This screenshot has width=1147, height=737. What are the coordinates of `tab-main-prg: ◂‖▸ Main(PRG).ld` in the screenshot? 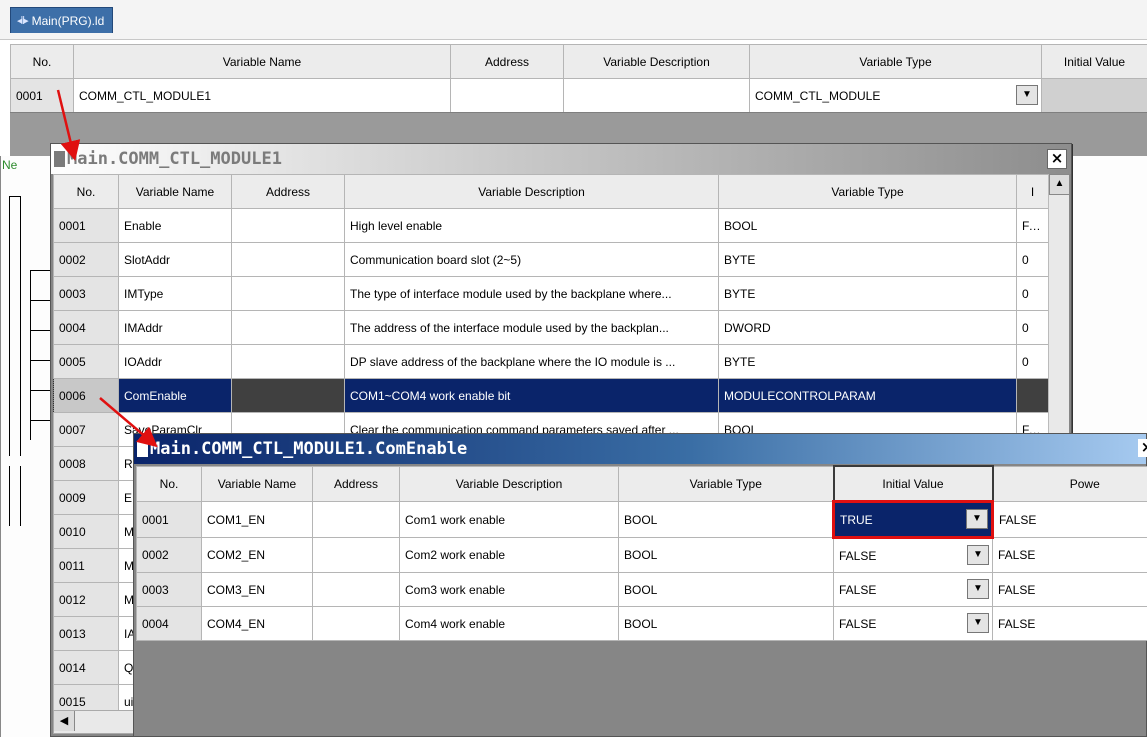 It's located at (62, 20).